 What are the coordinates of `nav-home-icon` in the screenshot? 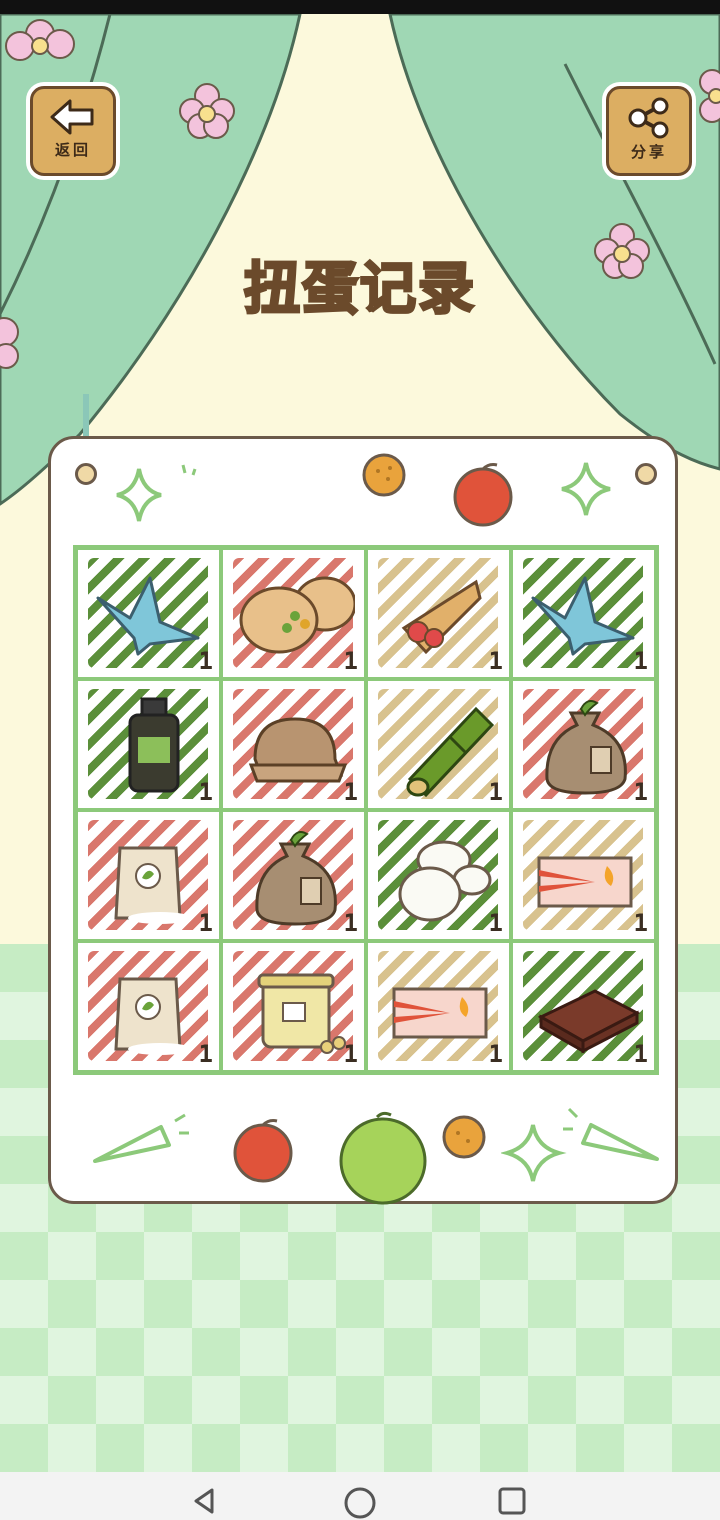 It's located at (360, 1503).